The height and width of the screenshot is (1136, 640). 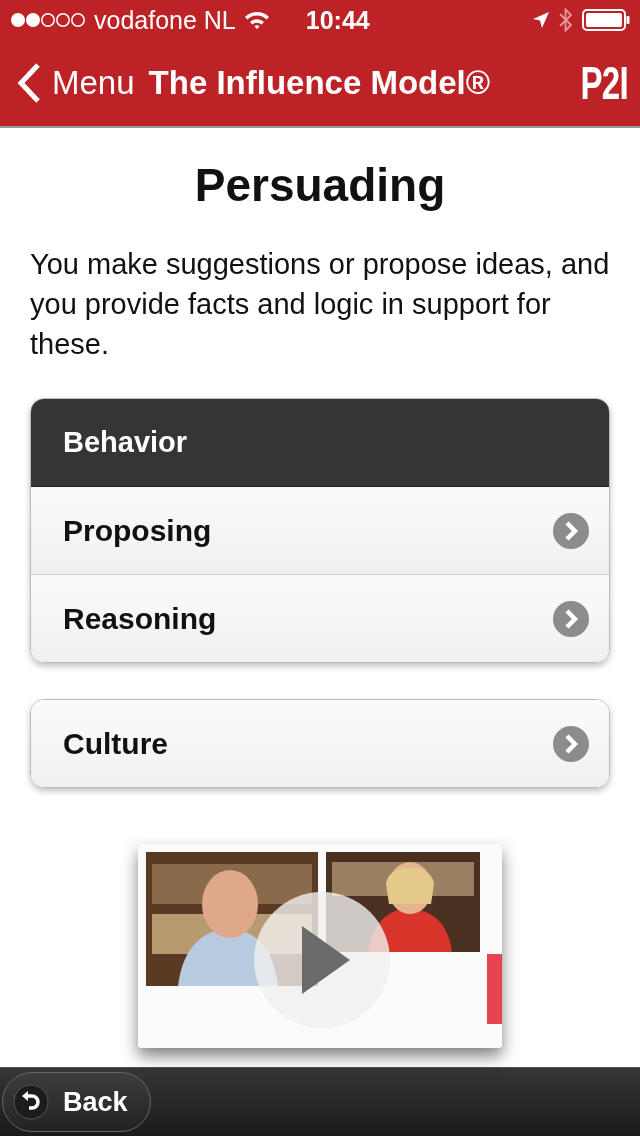 What do you see at coordinates (320, 530) in the screenshot?
I see `list-item: Proposing` at bounding box center [320, 530].